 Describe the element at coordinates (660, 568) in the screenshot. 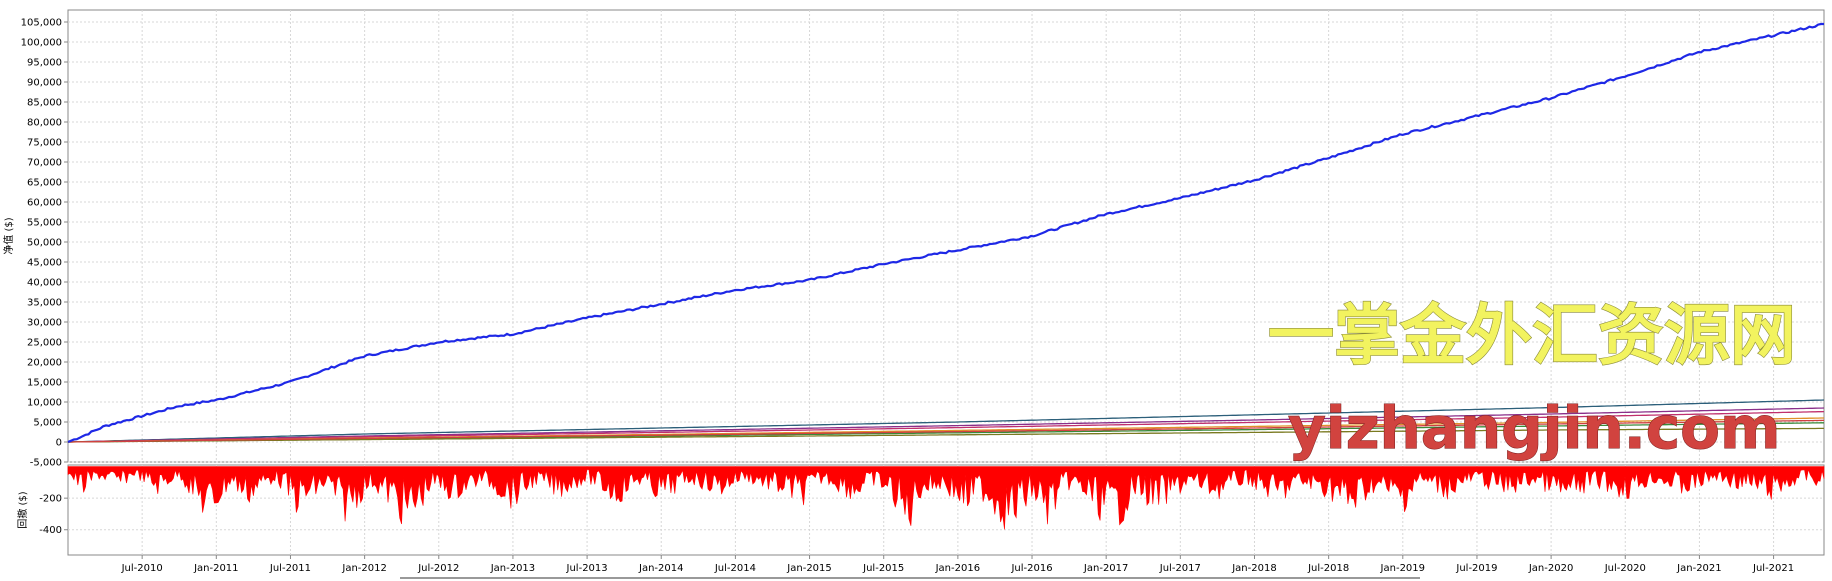

I see `x-tick-label: Jan-2014` at that location.